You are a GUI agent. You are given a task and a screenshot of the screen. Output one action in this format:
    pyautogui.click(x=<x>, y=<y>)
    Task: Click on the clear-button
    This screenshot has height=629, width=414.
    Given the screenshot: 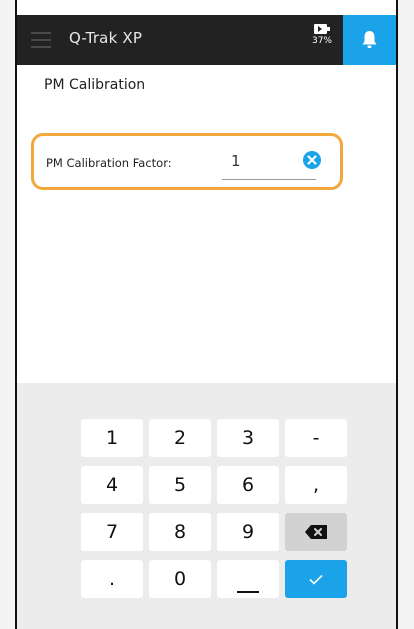 What is the action you would take?
    pyautogui.click(x=312, y=160)
    